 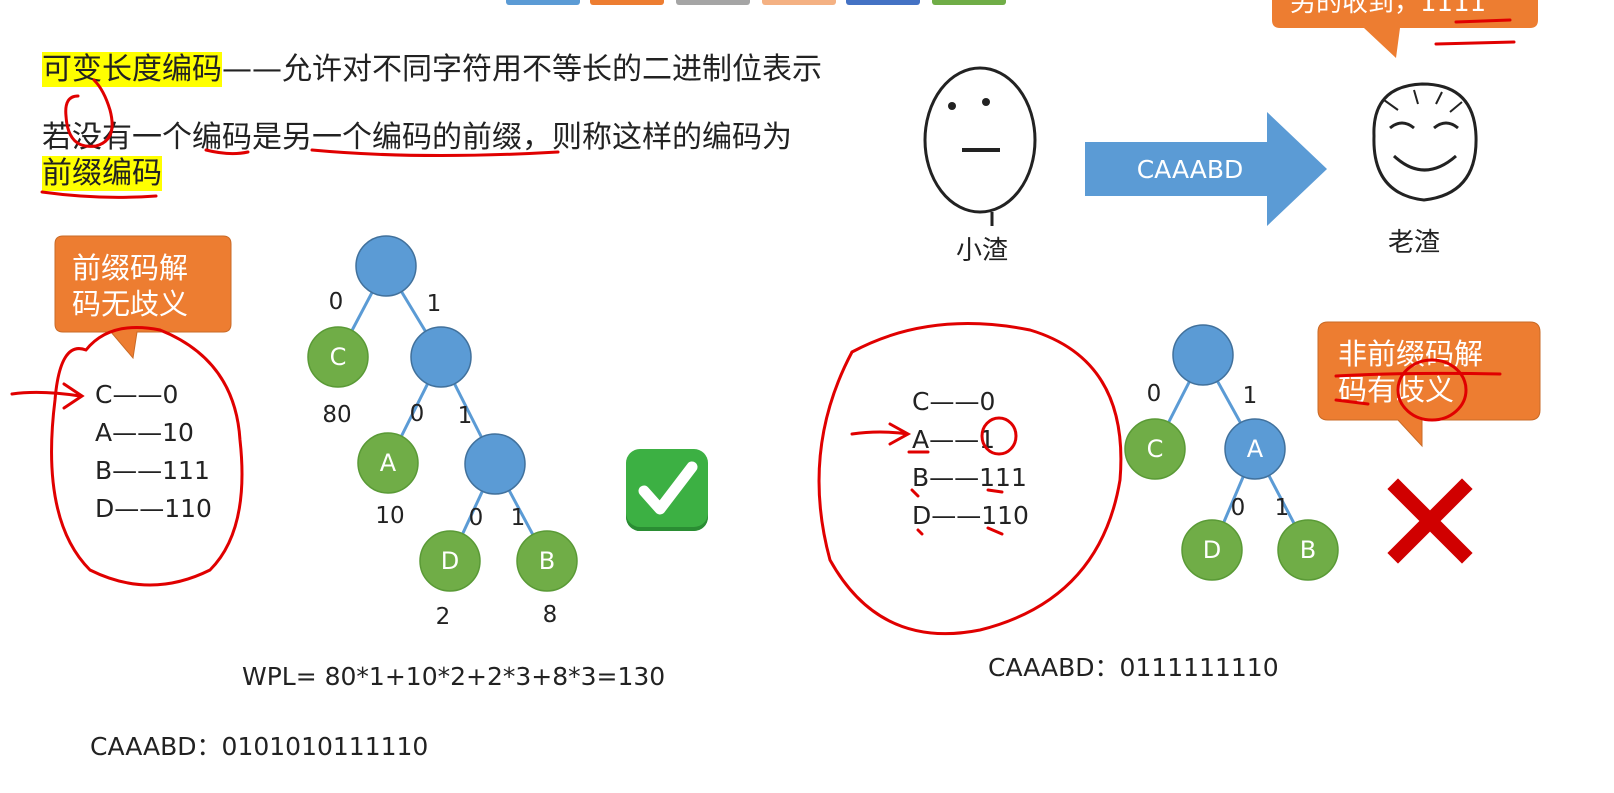 I want to click on left-tree-weight-label: 2, so click(x=443, y=617).